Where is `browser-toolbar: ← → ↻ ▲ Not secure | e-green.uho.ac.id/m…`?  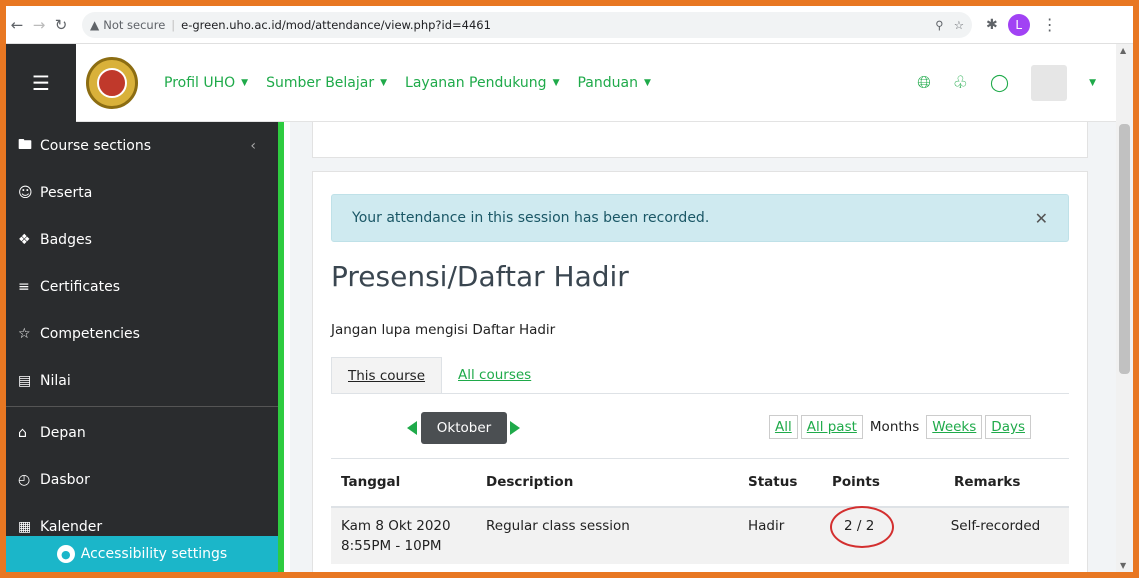
browser-toolbar: ← → ↻ ▲ Not secure | e-green.uho.ac.id/m… is located at coordinates (569, 25).